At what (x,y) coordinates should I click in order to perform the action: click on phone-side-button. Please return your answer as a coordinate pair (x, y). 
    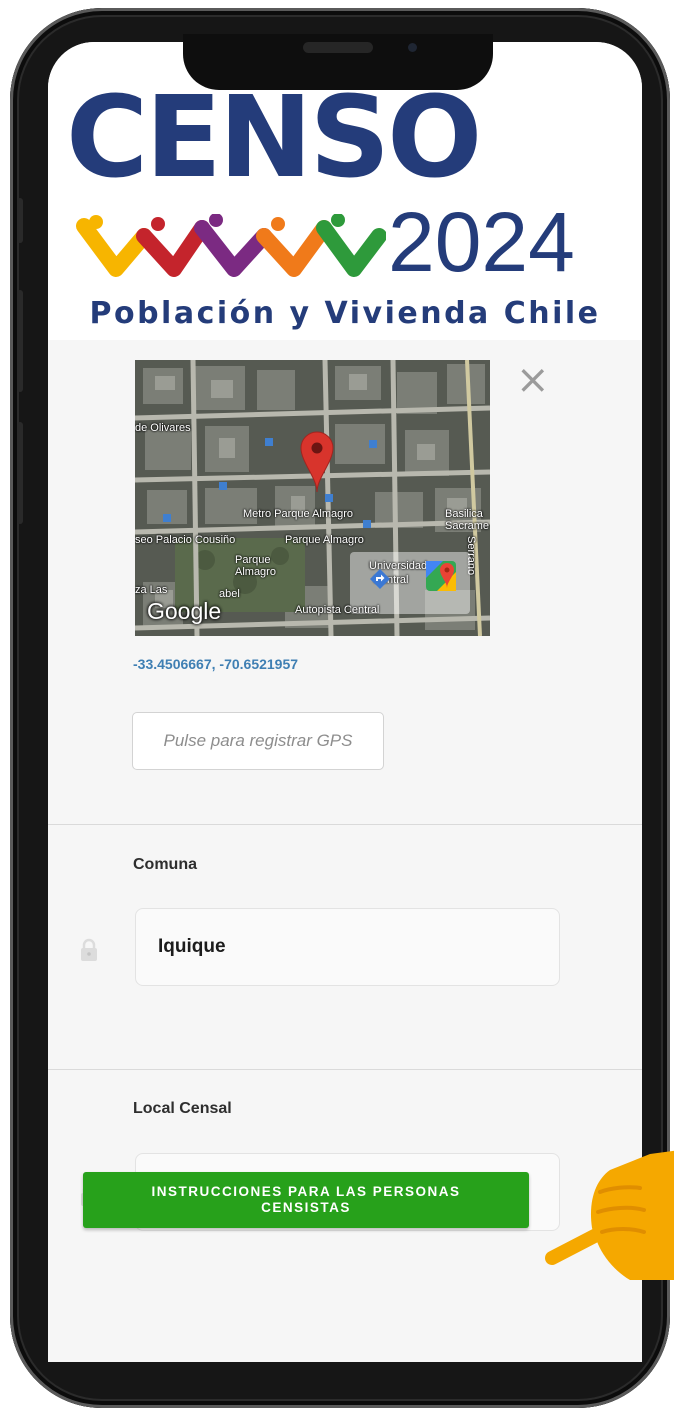
    Looking at the image, I should click on (20, 220).